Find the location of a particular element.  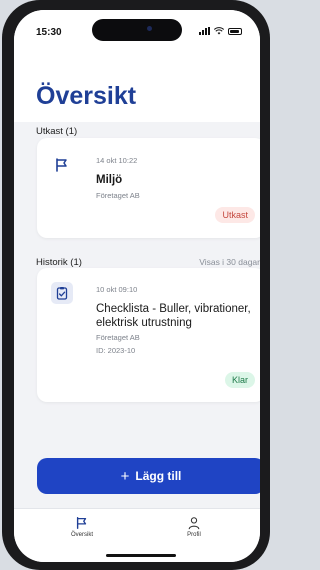

draft-status-badge: Utkast is located at coordinates (235, 215).